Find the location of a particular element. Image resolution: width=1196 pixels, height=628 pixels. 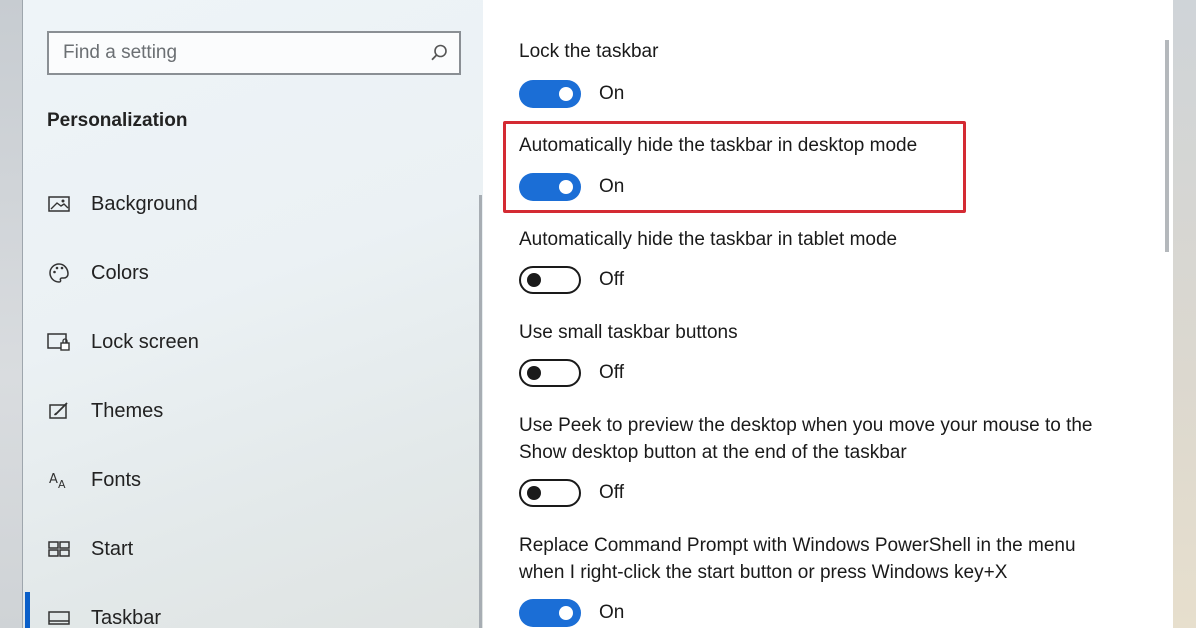

section-title: Personalization is located at coordinates (117, 120).